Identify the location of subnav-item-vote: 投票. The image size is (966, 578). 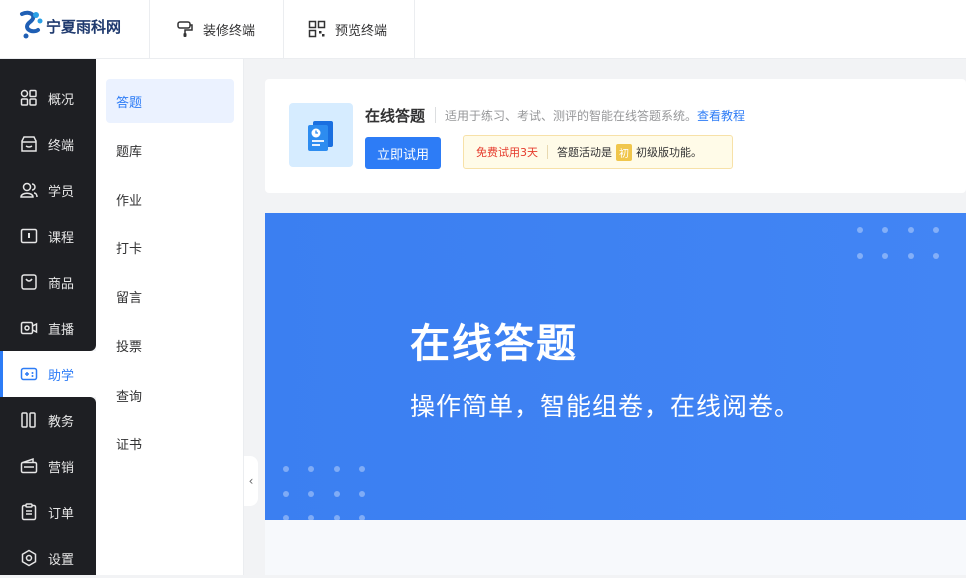
(170, 345).